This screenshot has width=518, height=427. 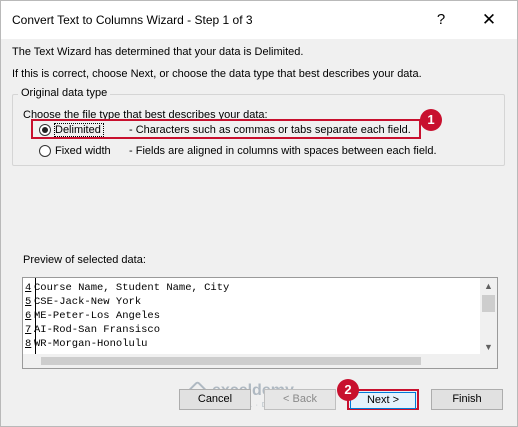 I want to click on preview-row: 4 Course Name, Student Name, City, so click(x=126, y=288).